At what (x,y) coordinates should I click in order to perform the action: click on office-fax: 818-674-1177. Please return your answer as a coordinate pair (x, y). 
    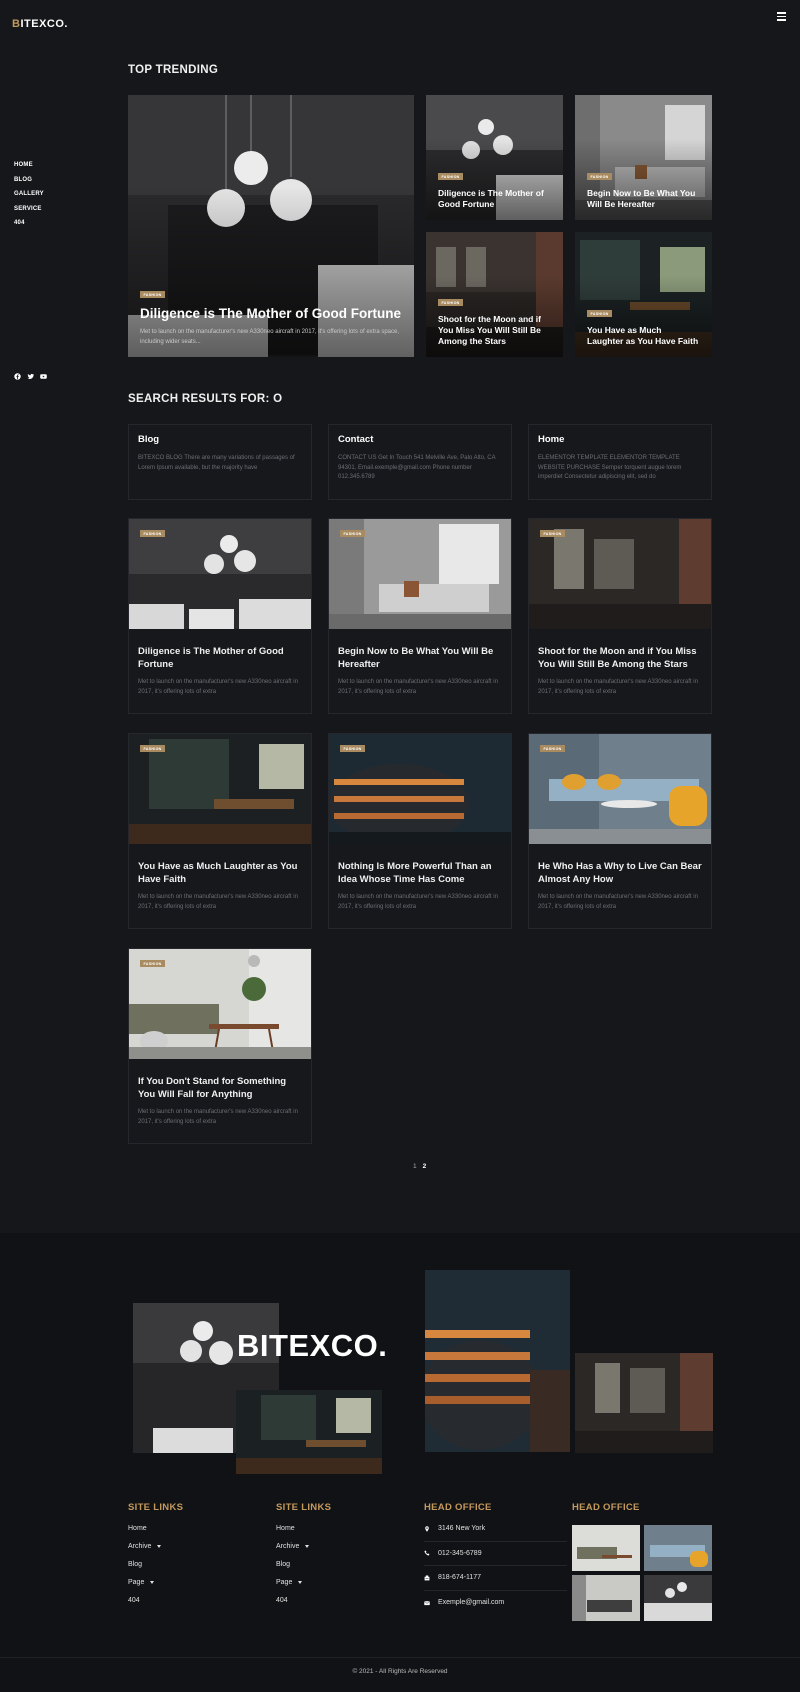
    Looking at the image, I should click on (495, 1578).